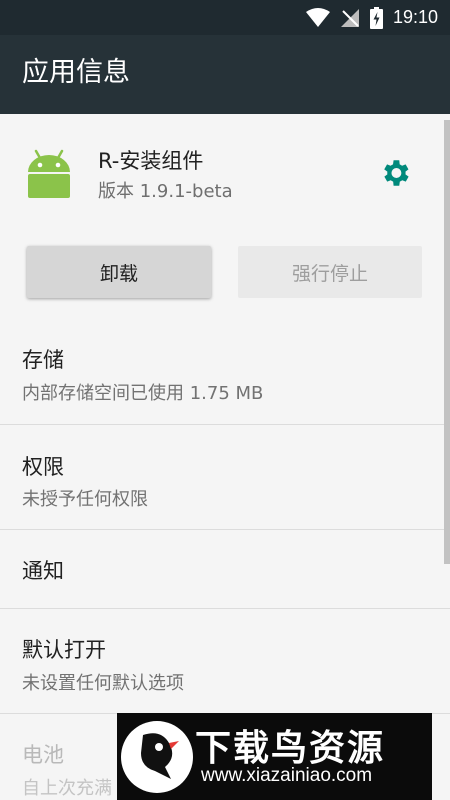 This screenshot has width=450, height=800. What do you see at coordinates (415, 17) in the screenshot?
I see `clock: 19:10` at bounding box center [415, 17].